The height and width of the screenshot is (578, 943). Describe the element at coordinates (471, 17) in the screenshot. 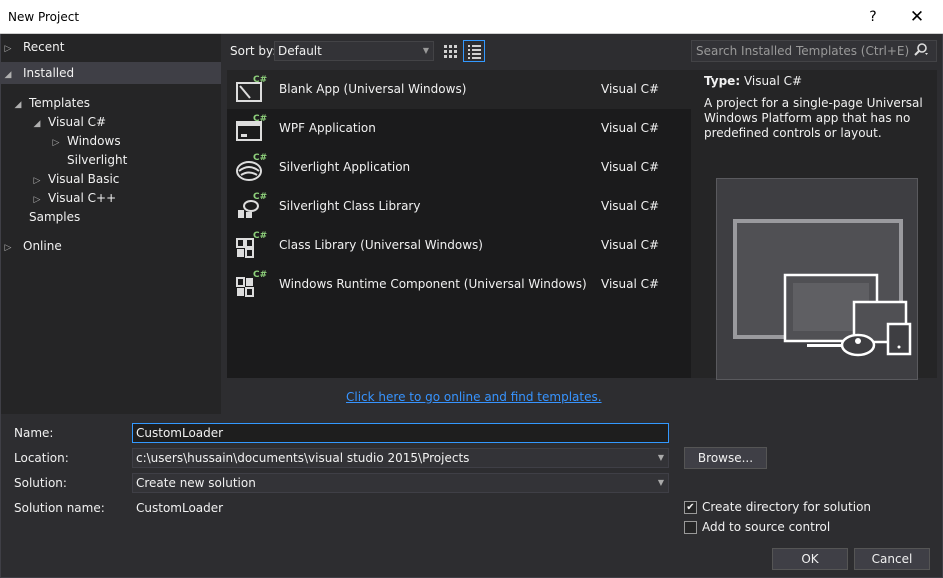

I see `title-bar: New Project ? ✕` at that location.